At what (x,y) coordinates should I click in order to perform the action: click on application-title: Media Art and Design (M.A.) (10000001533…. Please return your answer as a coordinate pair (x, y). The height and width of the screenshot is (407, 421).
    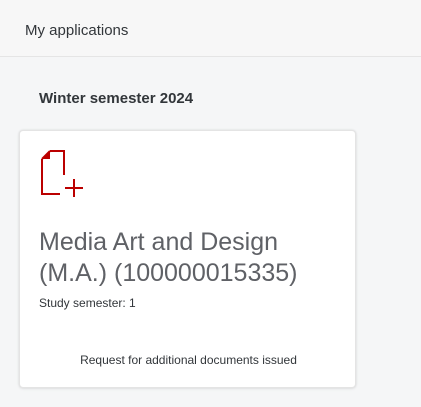
    Looking at the image, I should click on (168, 257).